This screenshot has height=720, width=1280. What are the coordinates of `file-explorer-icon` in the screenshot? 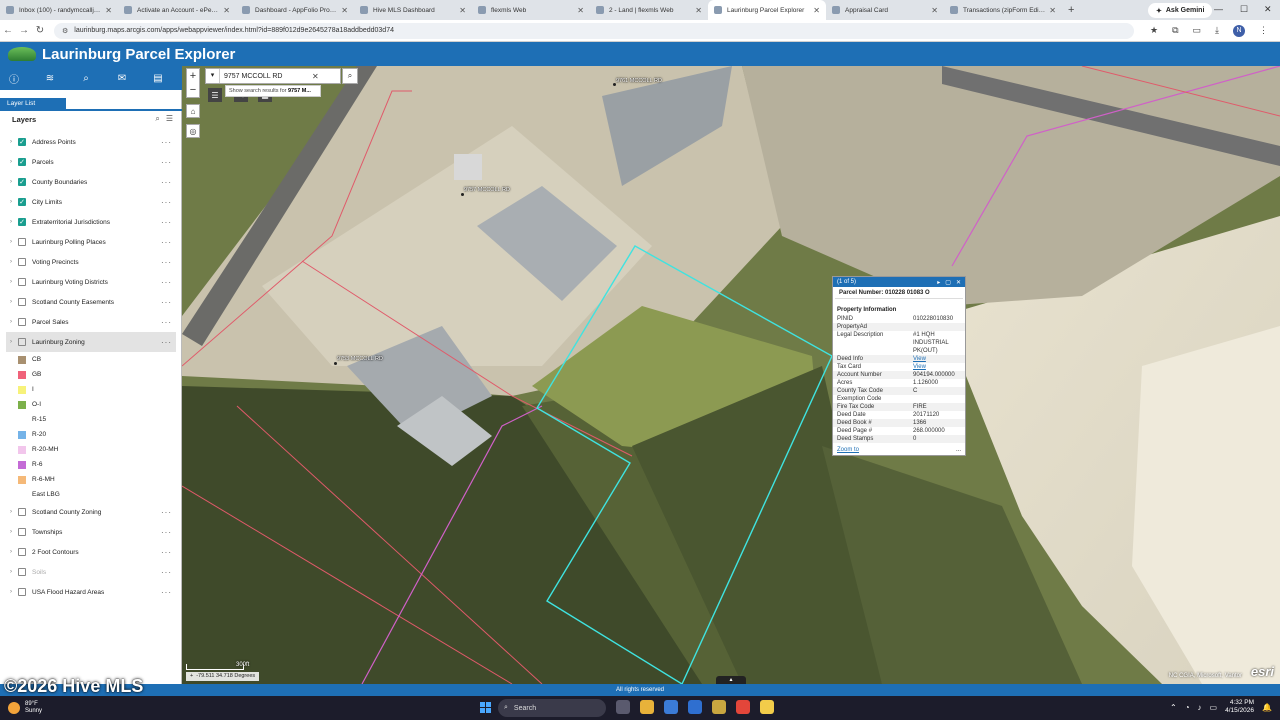 It's located at (647, 707).